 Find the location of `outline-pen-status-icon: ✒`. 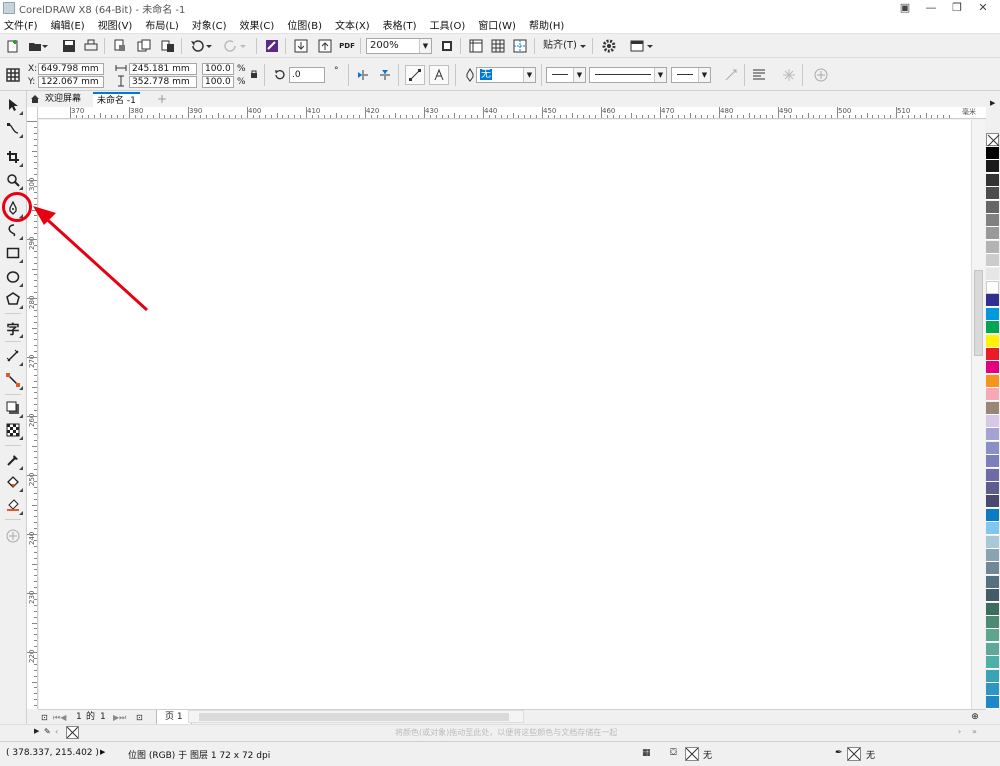

outline-pen-status-icon: ✒ is located at coordinates (839, 753).